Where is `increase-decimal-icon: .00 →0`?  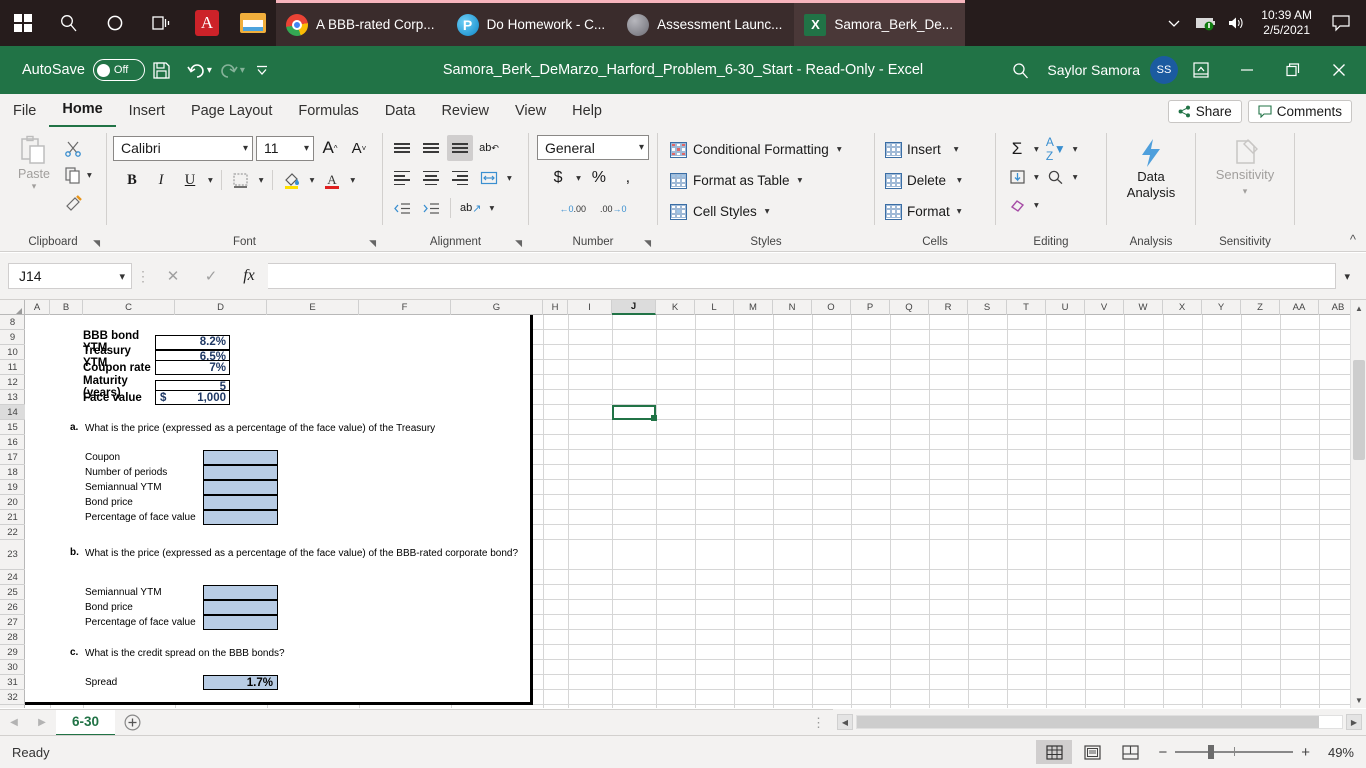 increase-decimal-icon: .00 →0 is located at coordinates (613, 209).